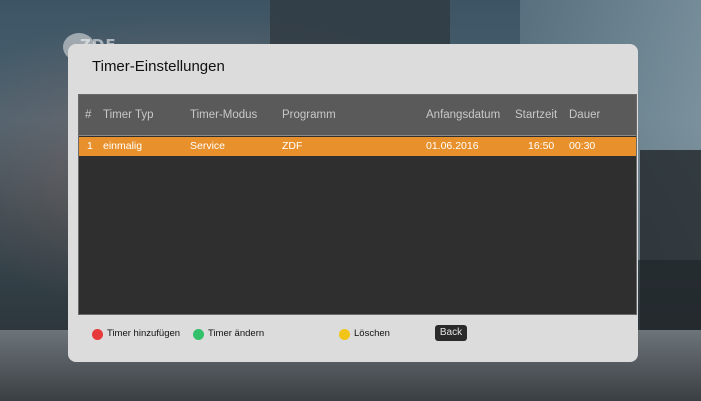  I want to click on cell-number: 1, so click(90, 146).